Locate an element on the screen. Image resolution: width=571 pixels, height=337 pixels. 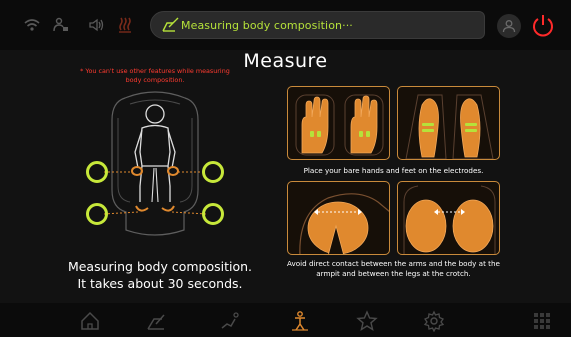
body-measure-icon is located at coordinates (300, 321).